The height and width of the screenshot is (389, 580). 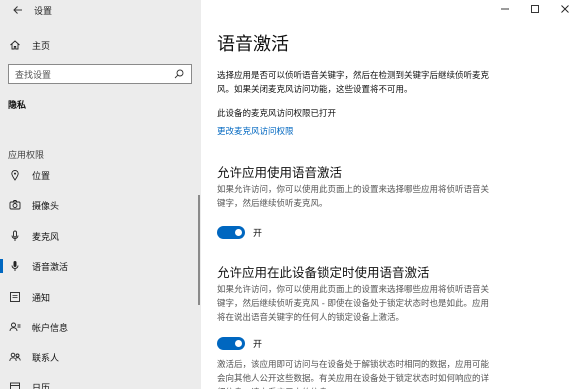 What do you see at coordinates (100, 10) in the screenshot?
I see `title-bar-left: 设置` at bounding box center [100, 10].